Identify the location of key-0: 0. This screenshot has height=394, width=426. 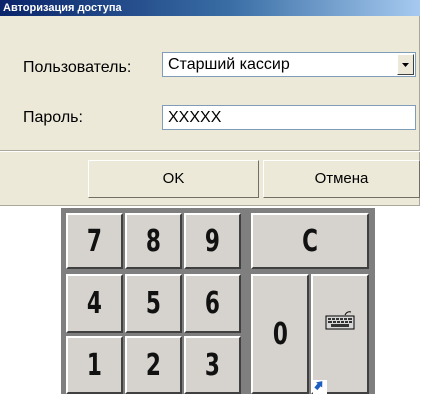
(280, 334).